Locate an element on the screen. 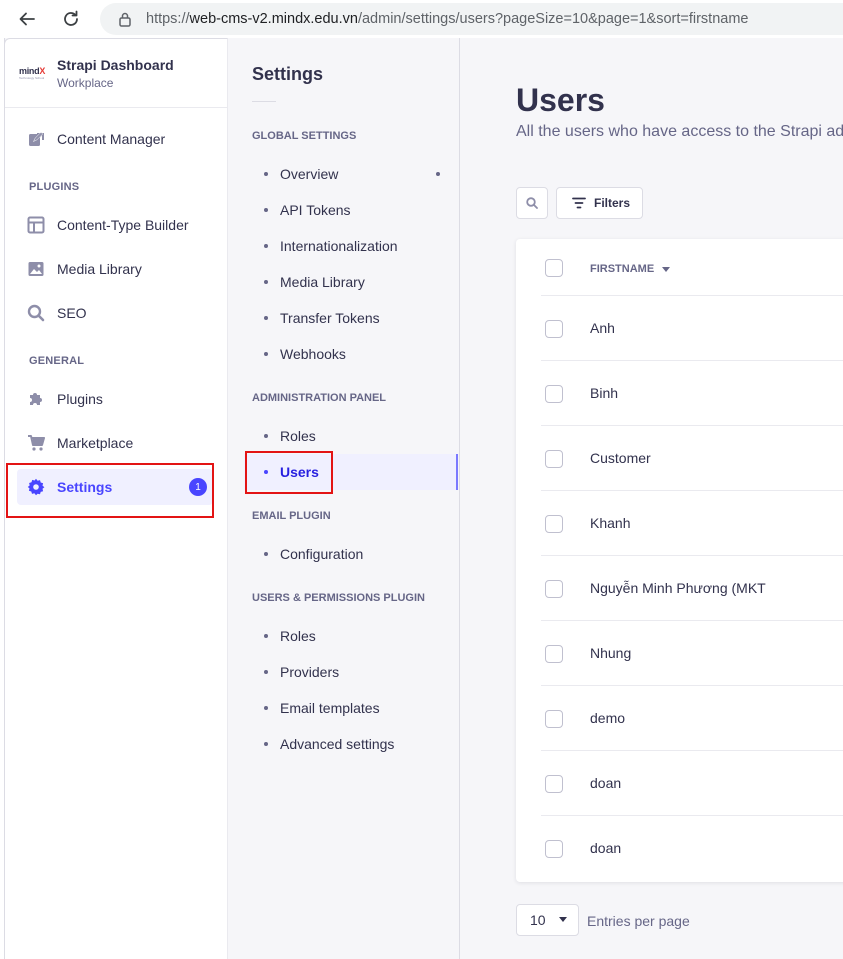  firstname-cell: Customer is located at coordinates (620, 458).